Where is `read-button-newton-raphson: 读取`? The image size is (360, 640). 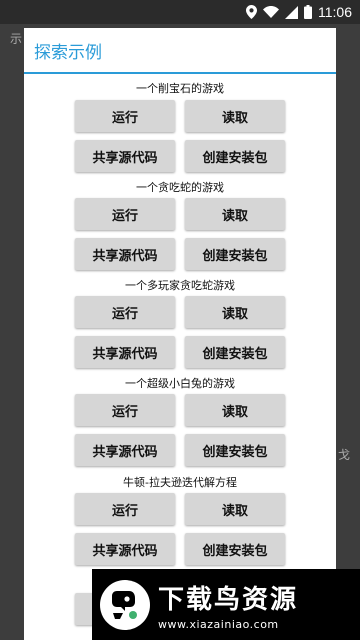
read-button-newton-raphson: 读取 is located at coordinates (235, 509).